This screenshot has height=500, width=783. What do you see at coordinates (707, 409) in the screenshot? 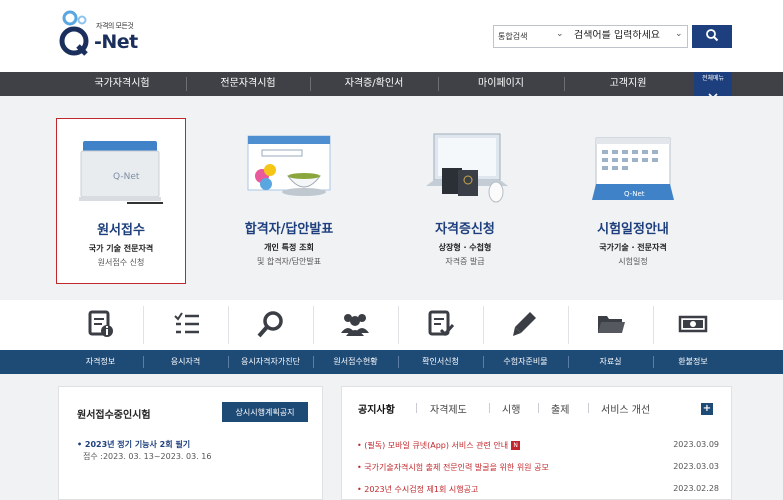
I see `more-plus-icon: +` at bounding box center [707, 409].